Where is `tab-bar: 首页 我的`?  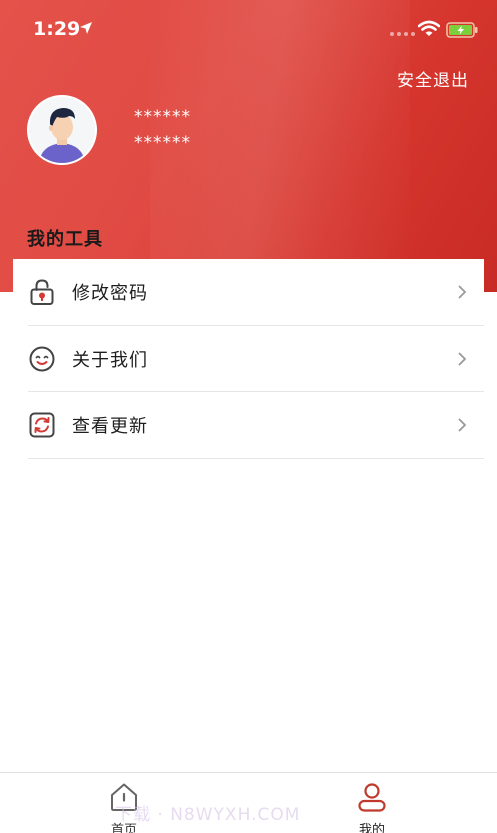 tab-bar: 首页 我的 is located at coordinates (248, 802).